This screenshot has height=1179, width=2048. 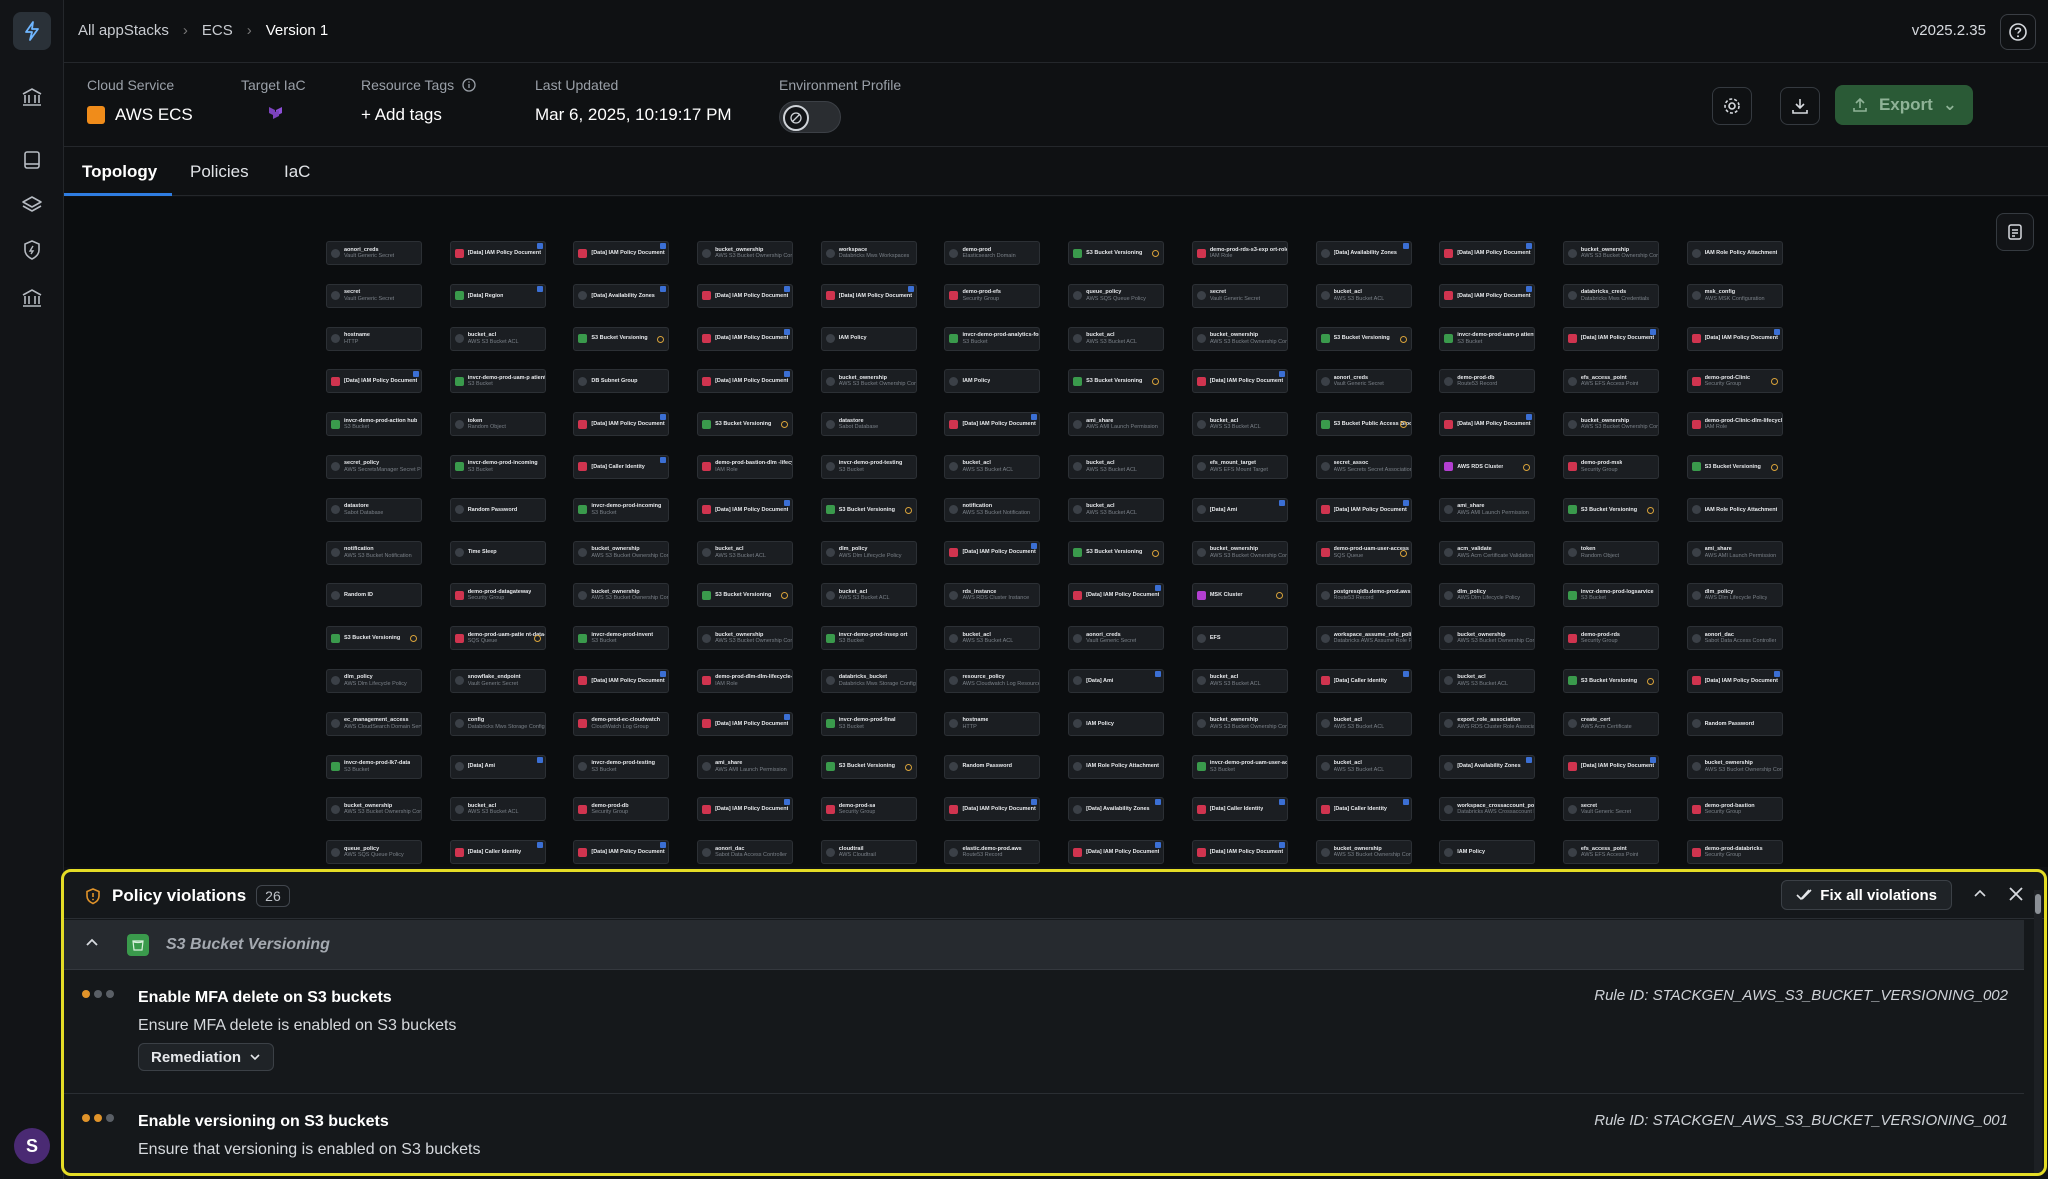 What do you see at coordinates (868, 723) in the screenshot?
I see `topology-node: invcr-demo-prod-final S3 Bucket` at bounding box center [868, 723].